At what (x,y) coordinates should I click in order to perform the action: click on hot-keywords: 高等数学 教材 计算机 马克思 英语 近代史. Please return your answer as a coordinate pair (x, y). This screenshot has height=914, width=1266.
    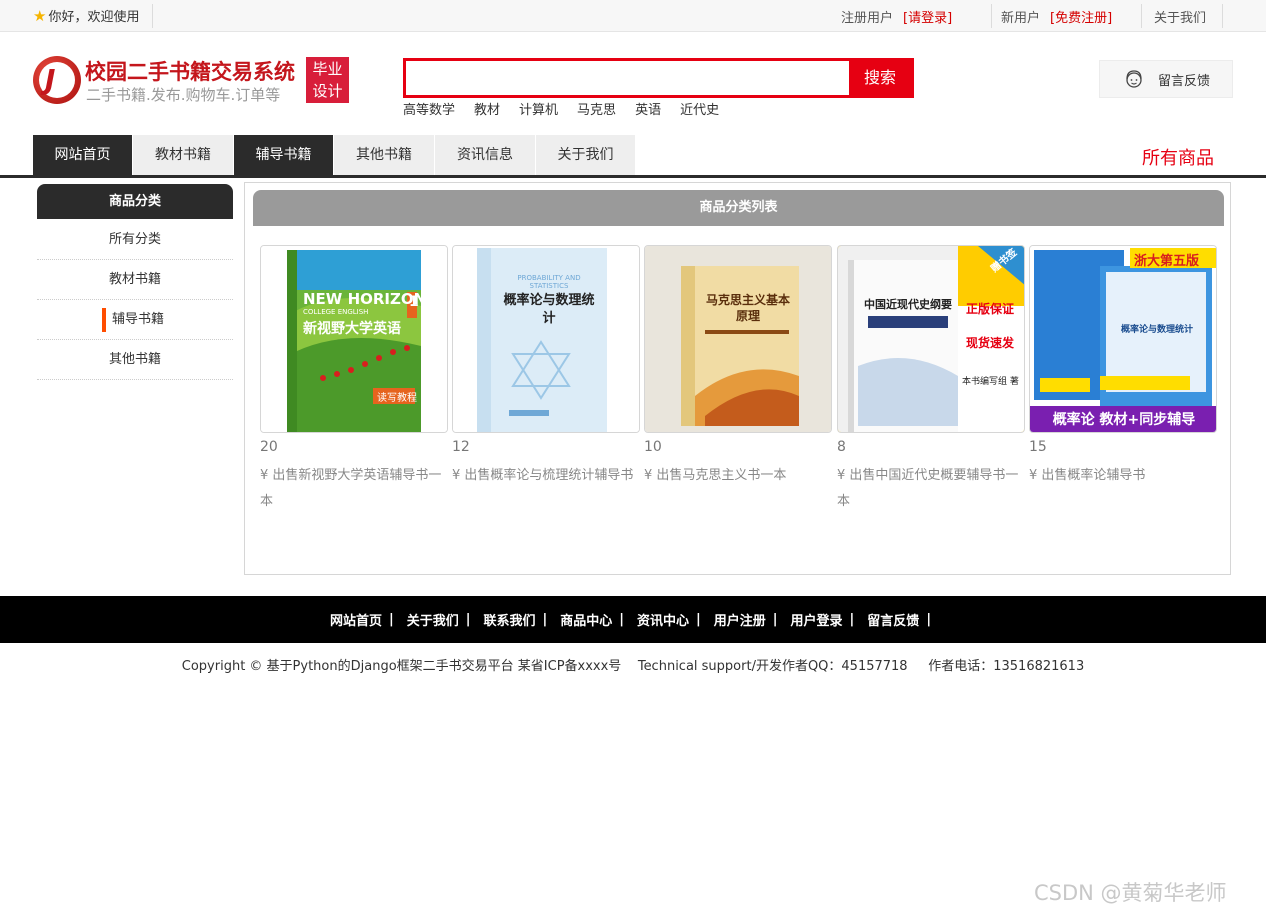
    Looking at the image, I should click on (570, 108).